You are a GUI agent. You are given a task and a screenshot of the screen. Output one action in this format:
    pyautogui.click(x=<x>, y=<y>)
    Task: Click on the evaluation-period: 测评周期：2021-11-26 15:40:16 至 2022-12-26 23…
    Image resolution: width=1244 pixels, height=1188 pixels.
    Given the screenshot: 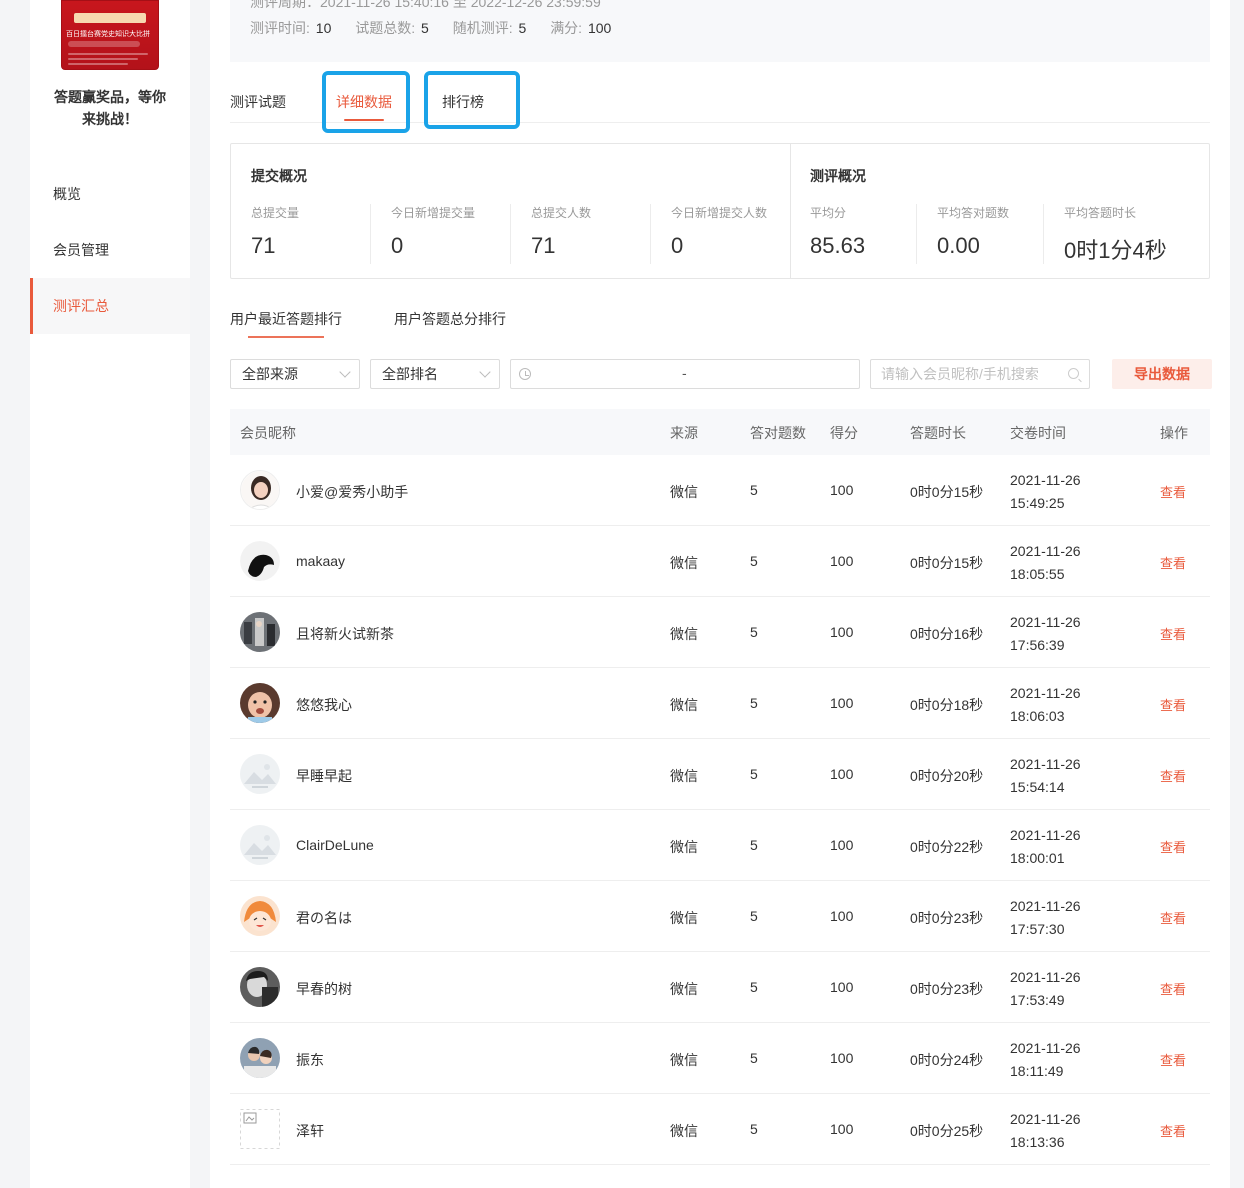 What is the action you would take?
    pyautogui.click(x=425, y=5)
    